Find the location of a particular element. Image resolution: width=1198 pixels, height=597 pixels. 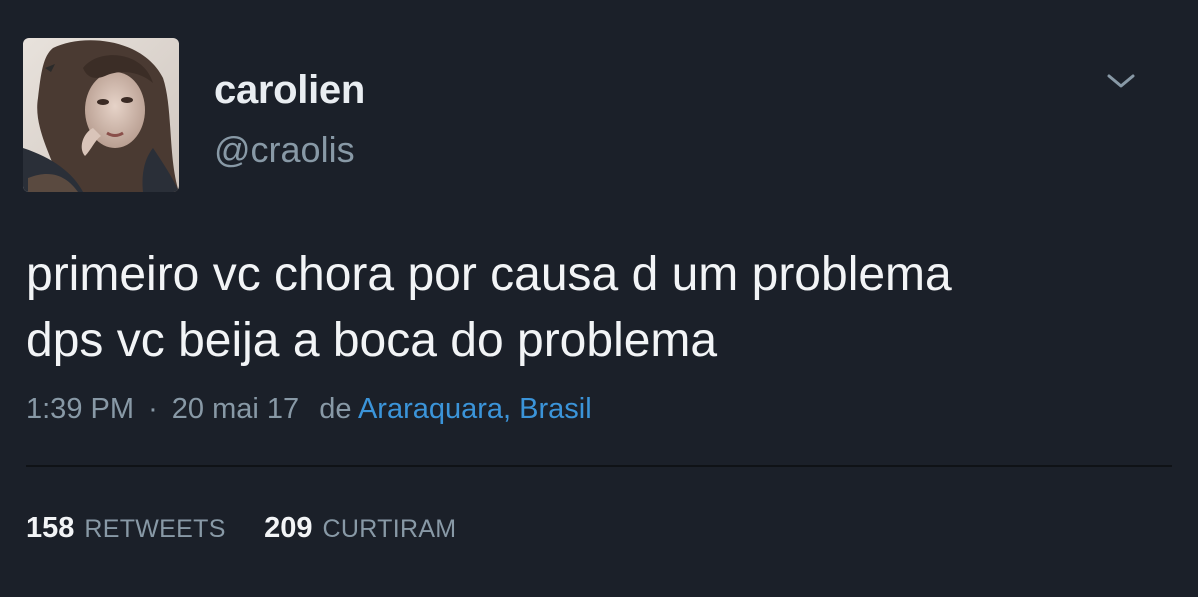

chevron-down-icon is located at coordinates (1121, 81).